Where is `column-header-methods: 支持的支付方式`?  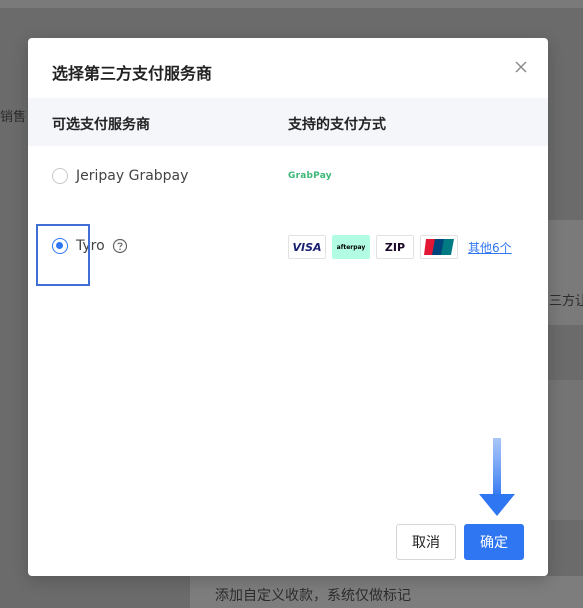 column-header-methods: 支持的支付方式 is located at coordinates (337, 125).